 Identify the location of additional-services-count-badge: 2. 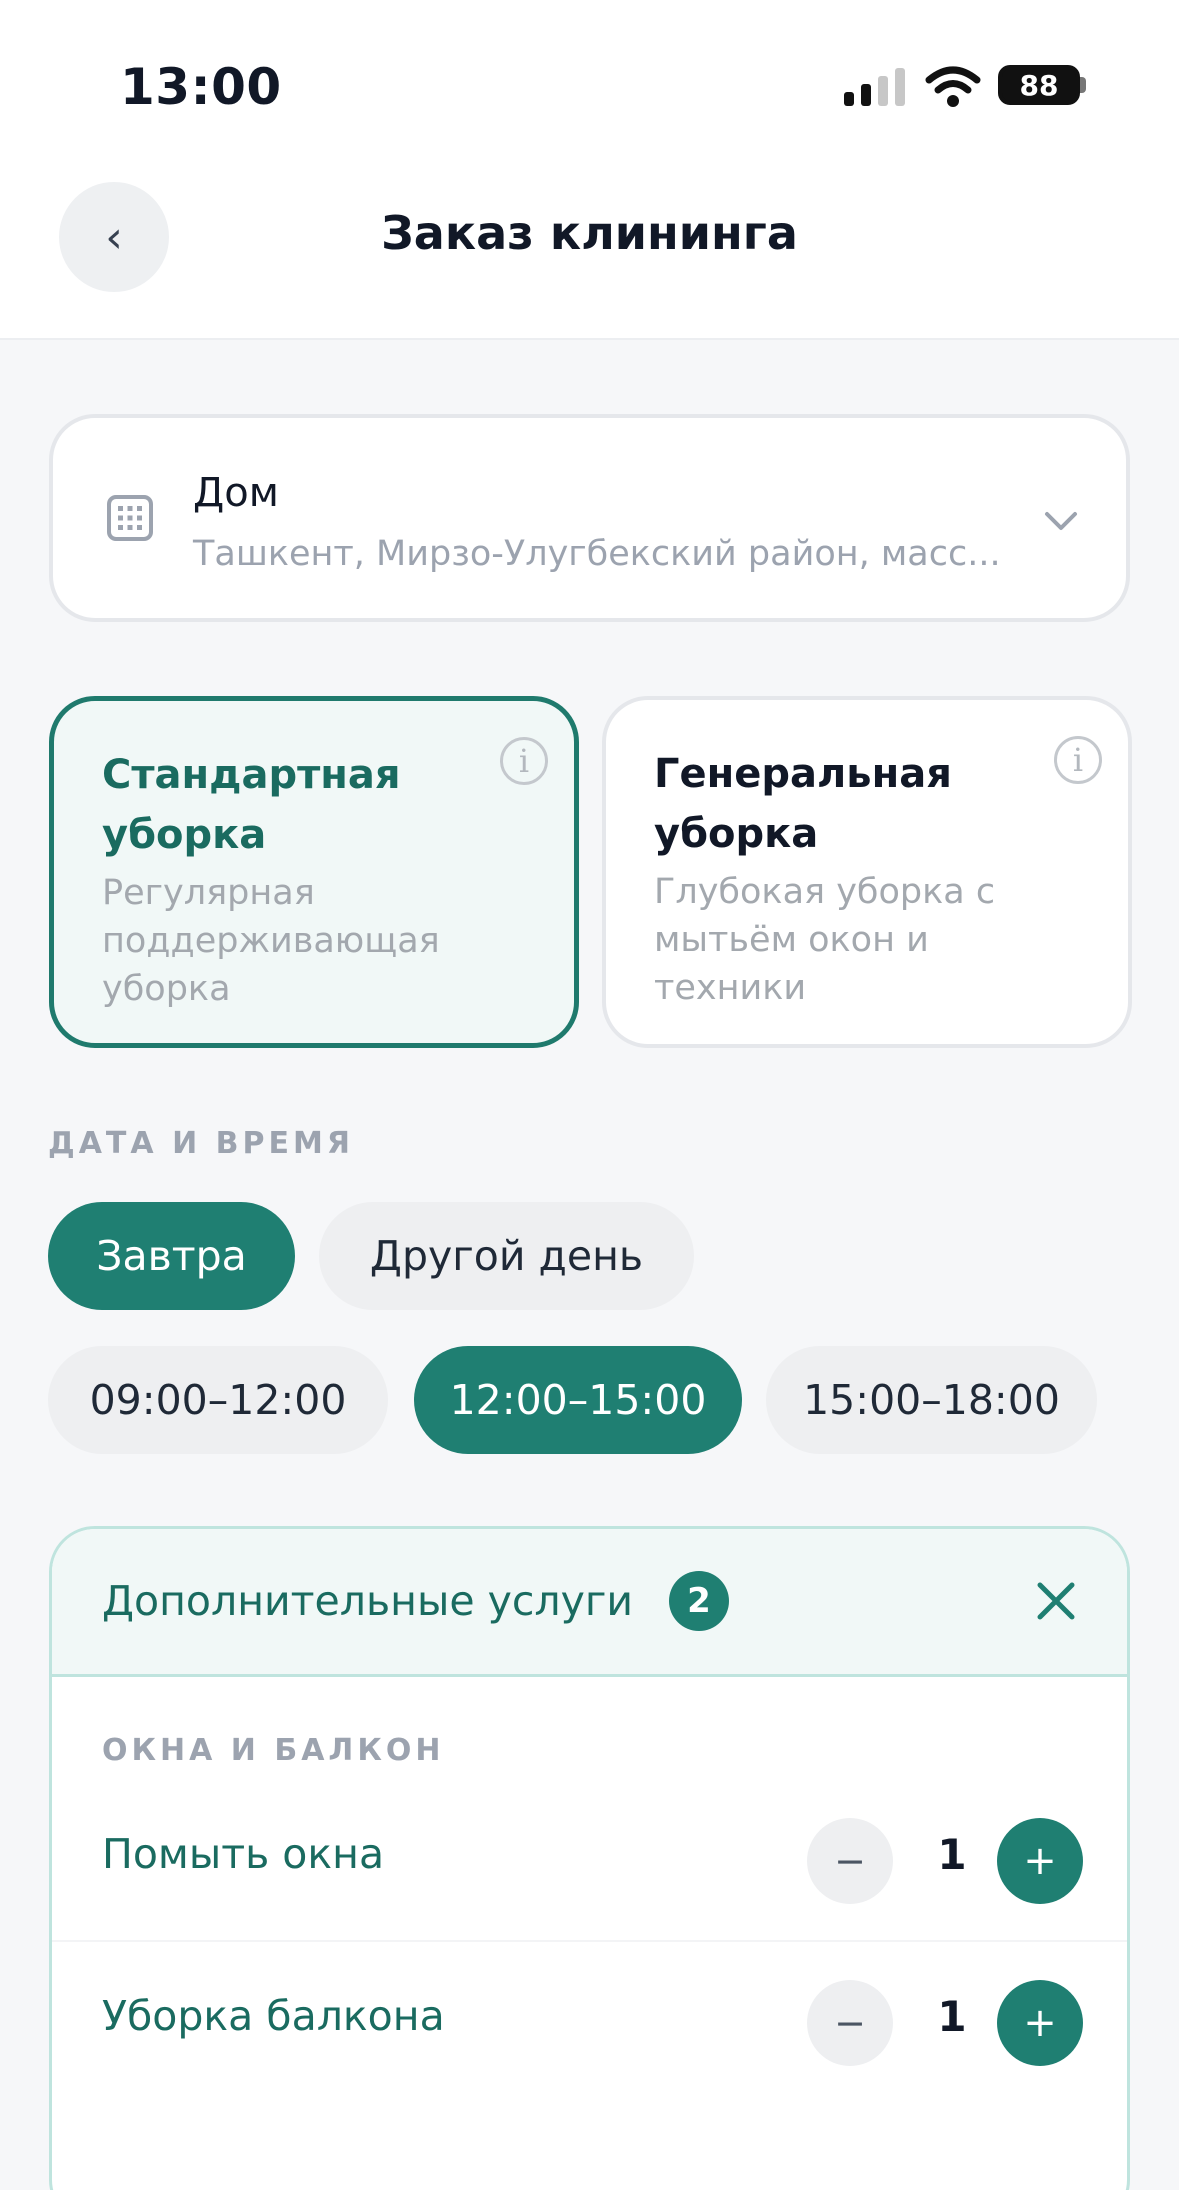
(699, 1601).